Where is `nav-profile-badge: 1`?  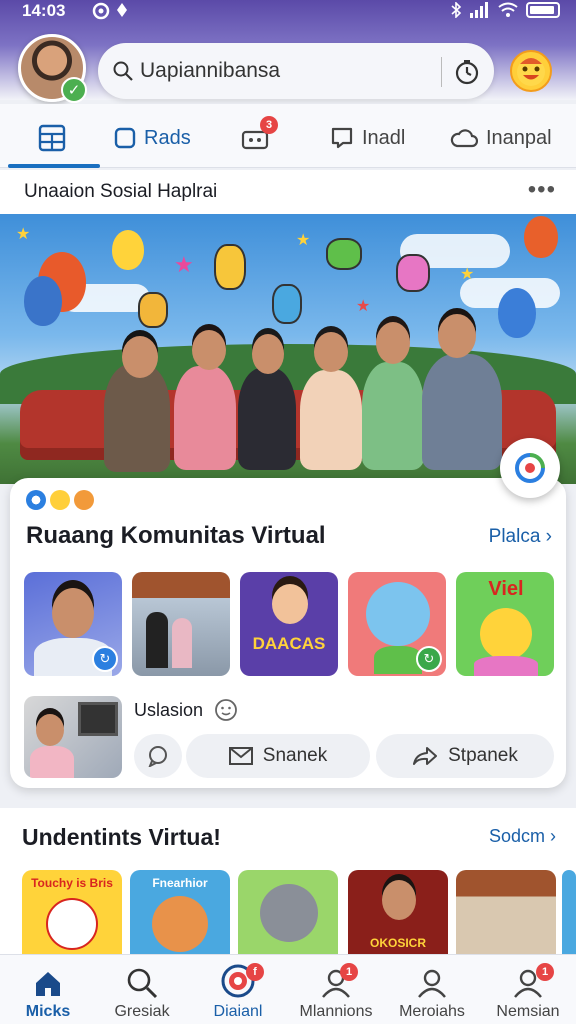 nav-profile-badge: 1 is located at coordinates (545, 972).